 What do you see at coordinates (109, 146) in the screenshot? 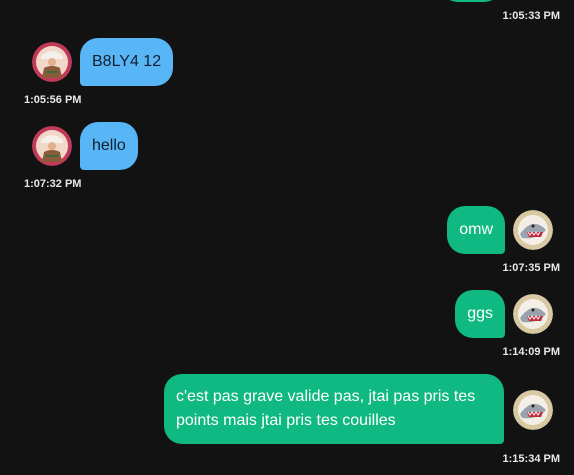
I see `message-bubble-incoming: hello` at bounding box center [109, 146].